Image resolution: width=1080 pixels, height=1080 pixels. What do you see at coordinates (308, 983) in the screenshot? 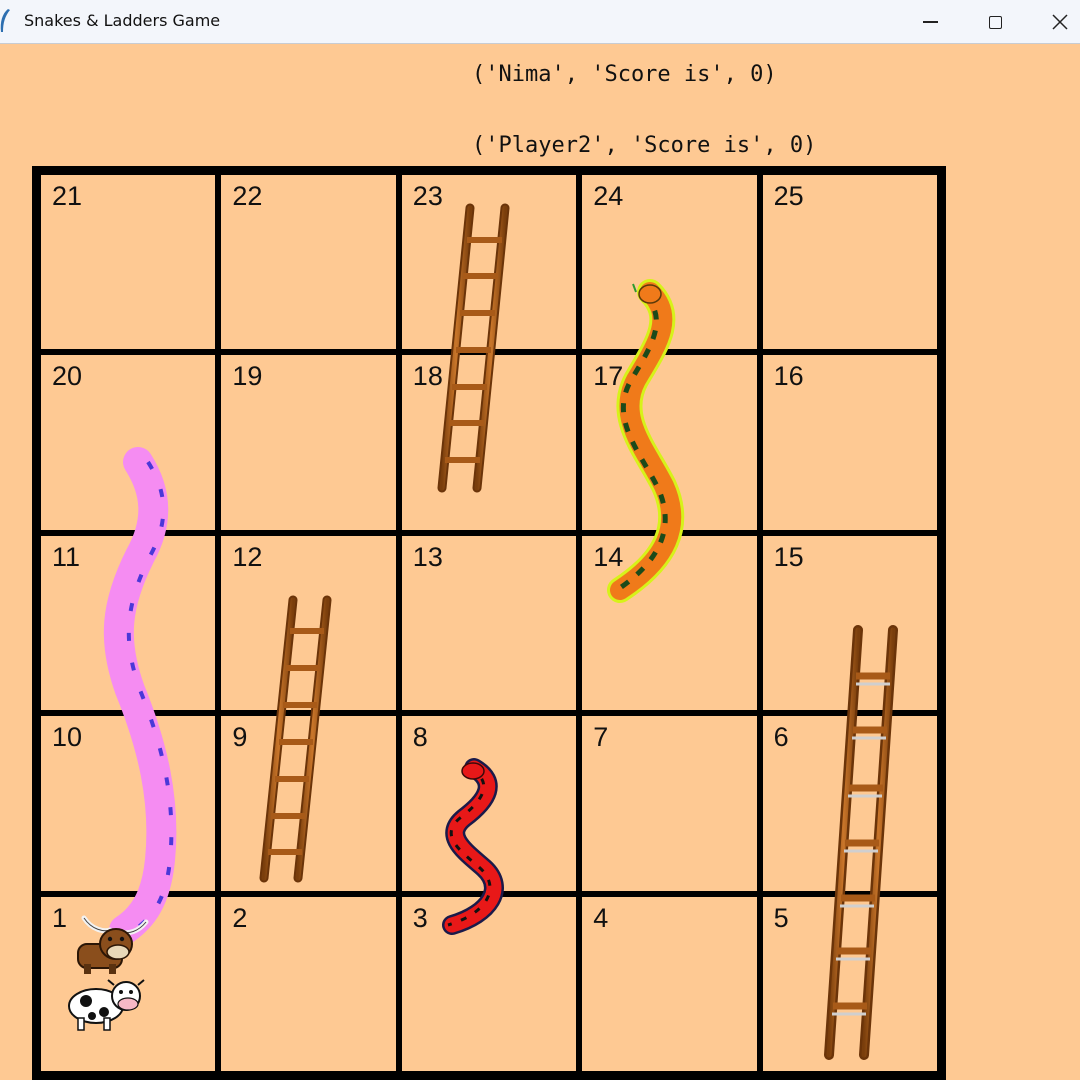
I see `board-cell: 2` at bounding box center [308, 983].